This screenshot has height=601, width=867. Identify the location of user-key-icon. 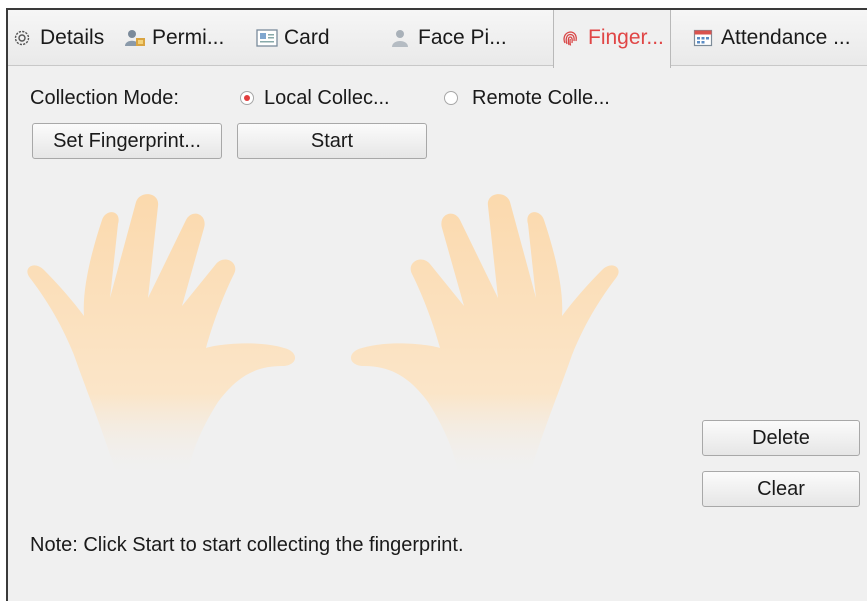
(134, 38).